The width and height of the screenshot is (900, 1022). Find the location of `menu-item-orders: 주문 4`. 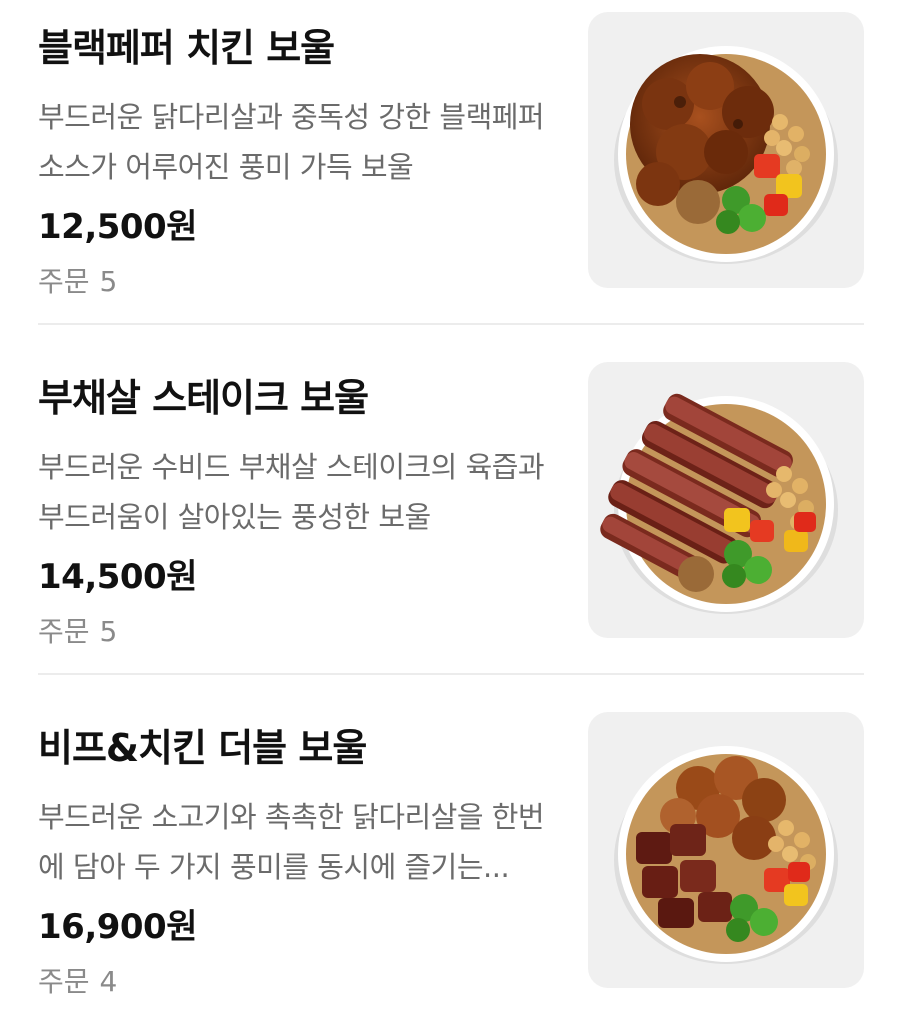

menu-item-orders: 주문 4 is located at coordinates (293, 982).